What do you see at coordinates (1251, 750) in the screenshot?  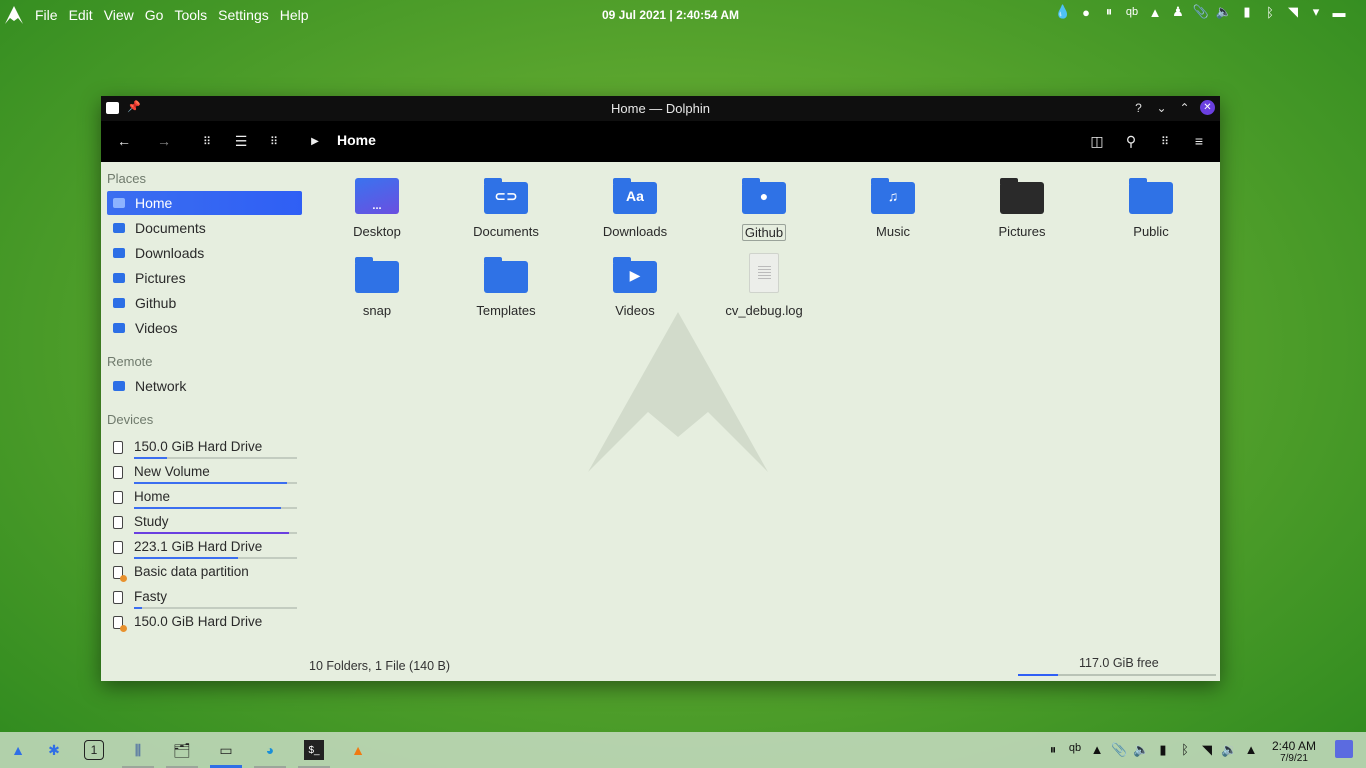 I see `expand-tray-icon: ▲` at bounding box center [1251, 750].